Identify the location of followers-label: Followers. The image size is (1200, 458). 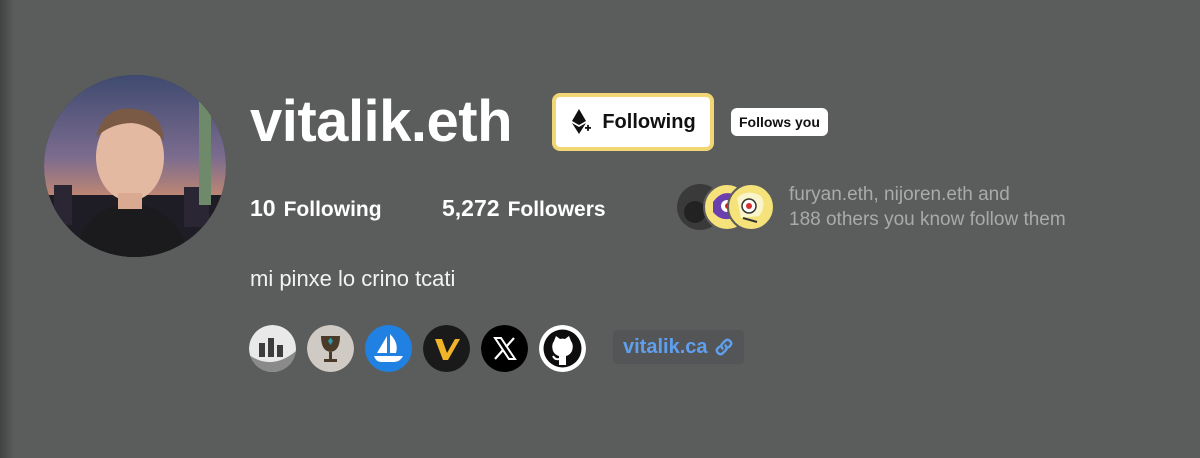
(556, 209).